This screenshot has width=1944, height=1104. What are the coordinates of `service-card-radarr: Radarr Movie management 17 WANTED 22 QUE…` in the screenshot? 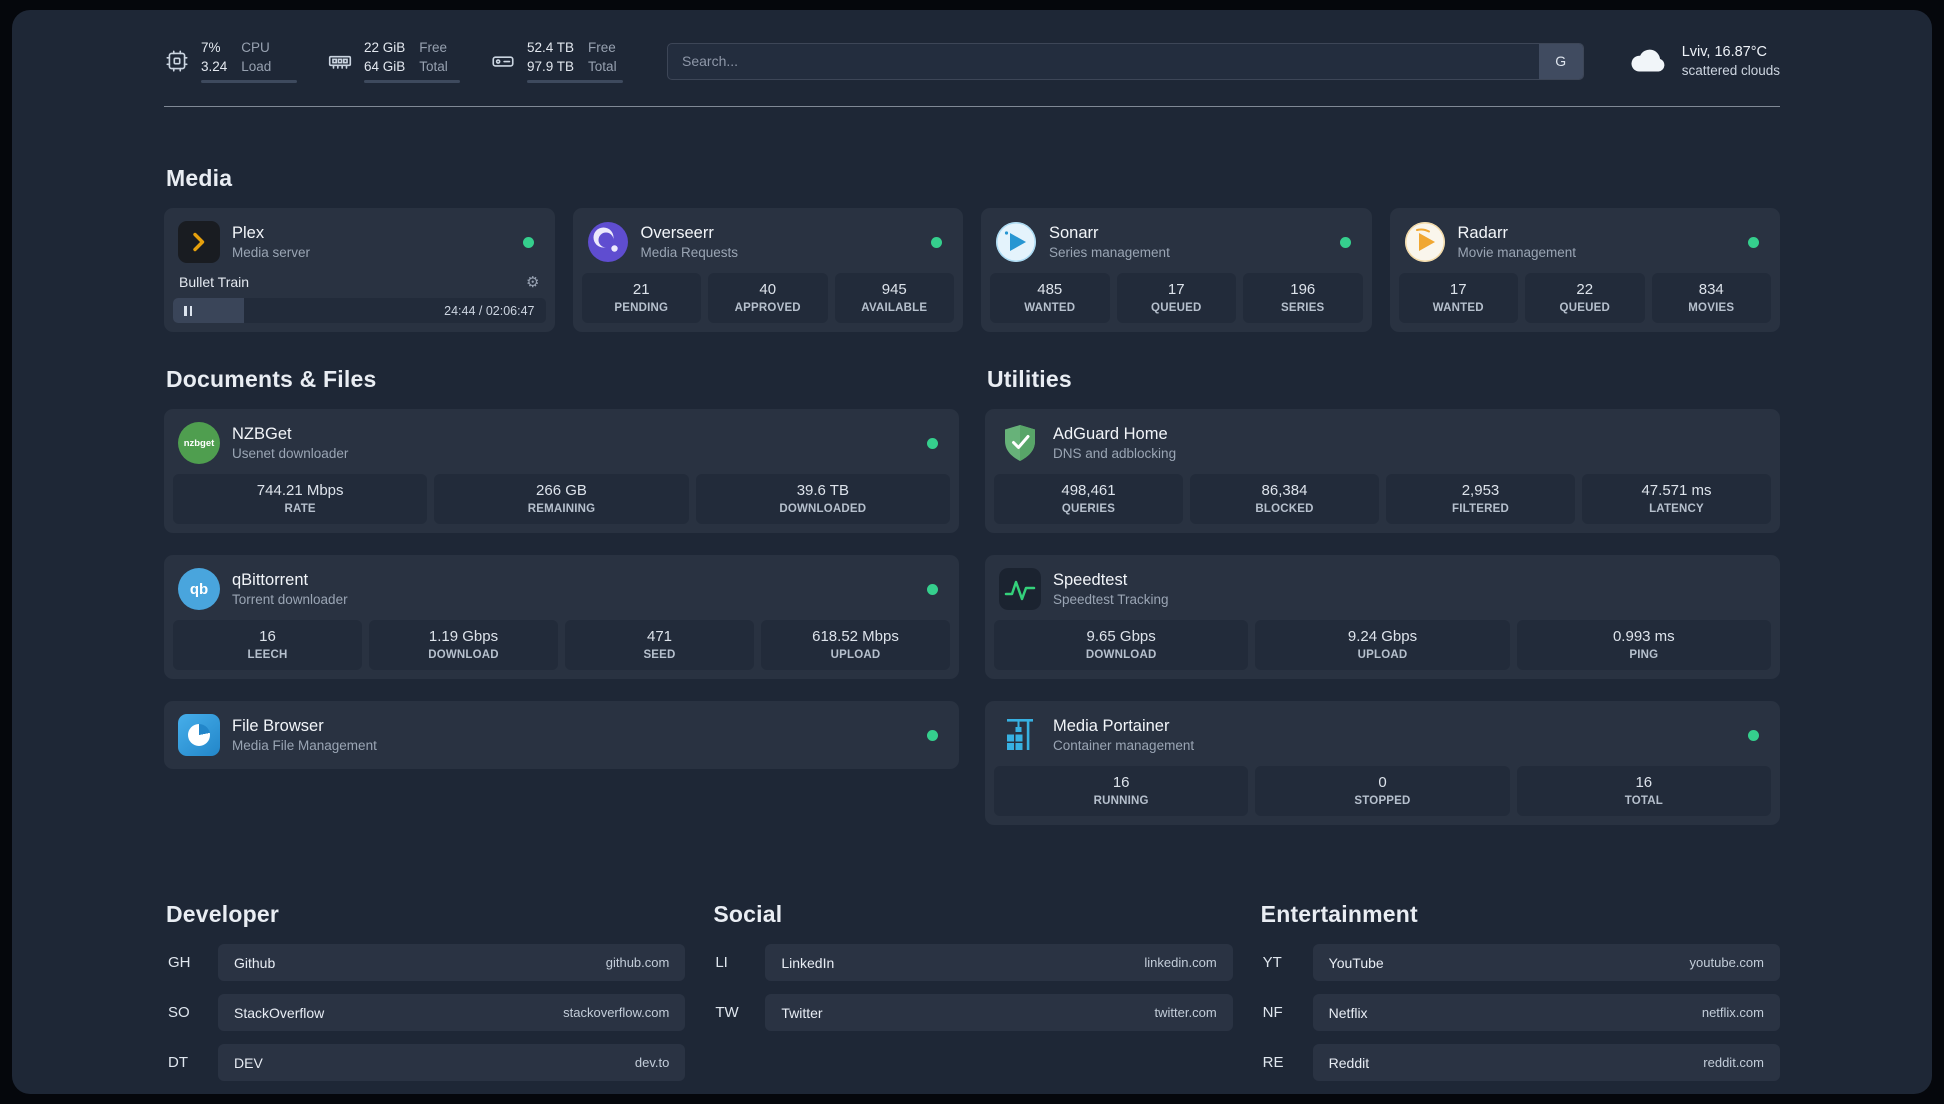 It's located at (1584, 270).